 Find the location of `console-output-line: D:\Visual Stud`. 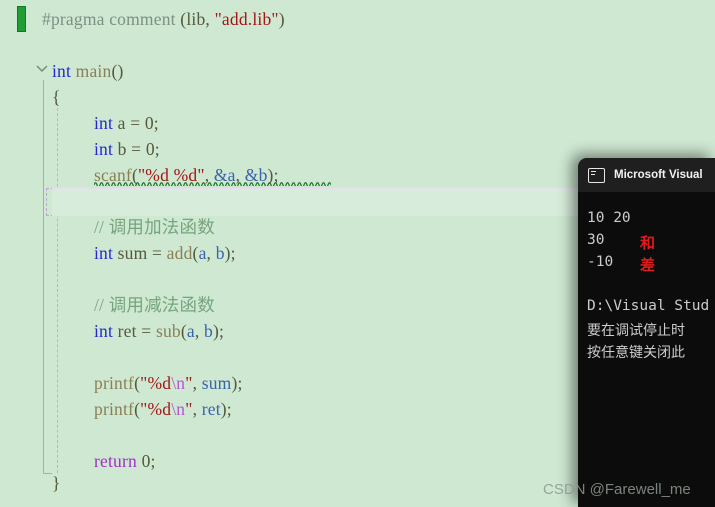

console-output-line: D:\Visual Stud is located at coordinates (648, 306).